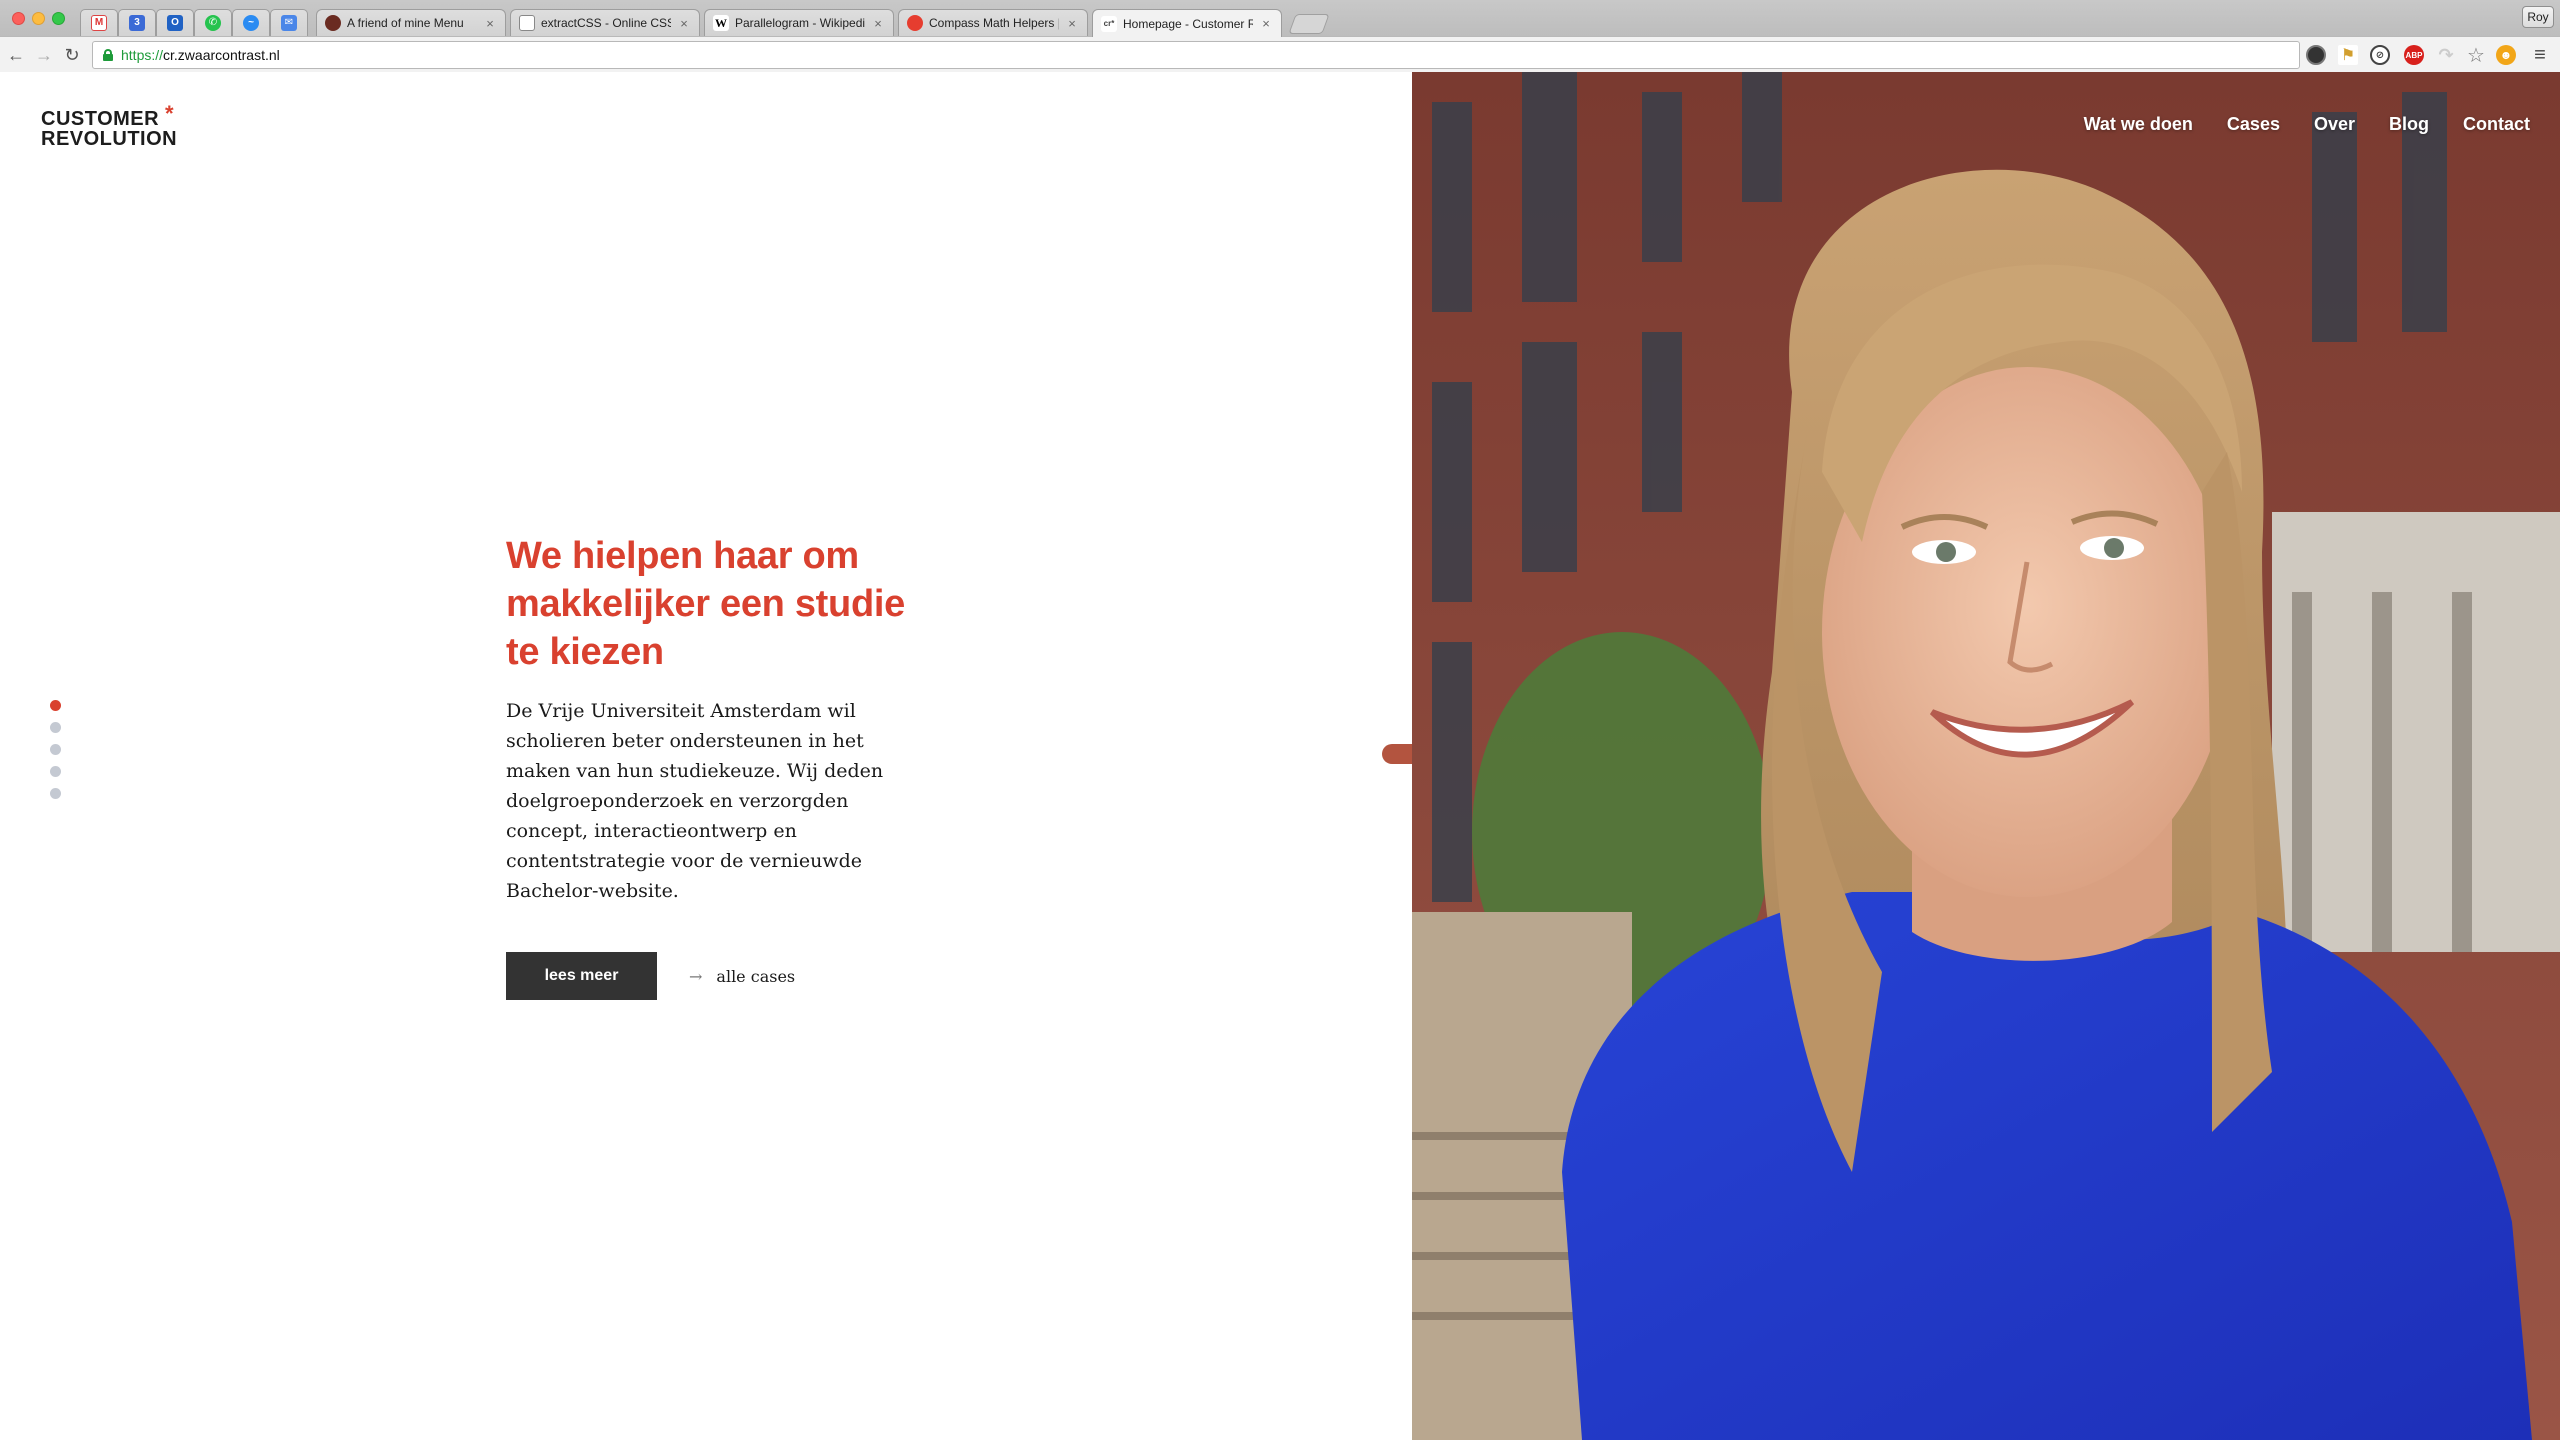  I want to click on tab-compass: Compass Math Helpers | Co ×, so click(993, 22).